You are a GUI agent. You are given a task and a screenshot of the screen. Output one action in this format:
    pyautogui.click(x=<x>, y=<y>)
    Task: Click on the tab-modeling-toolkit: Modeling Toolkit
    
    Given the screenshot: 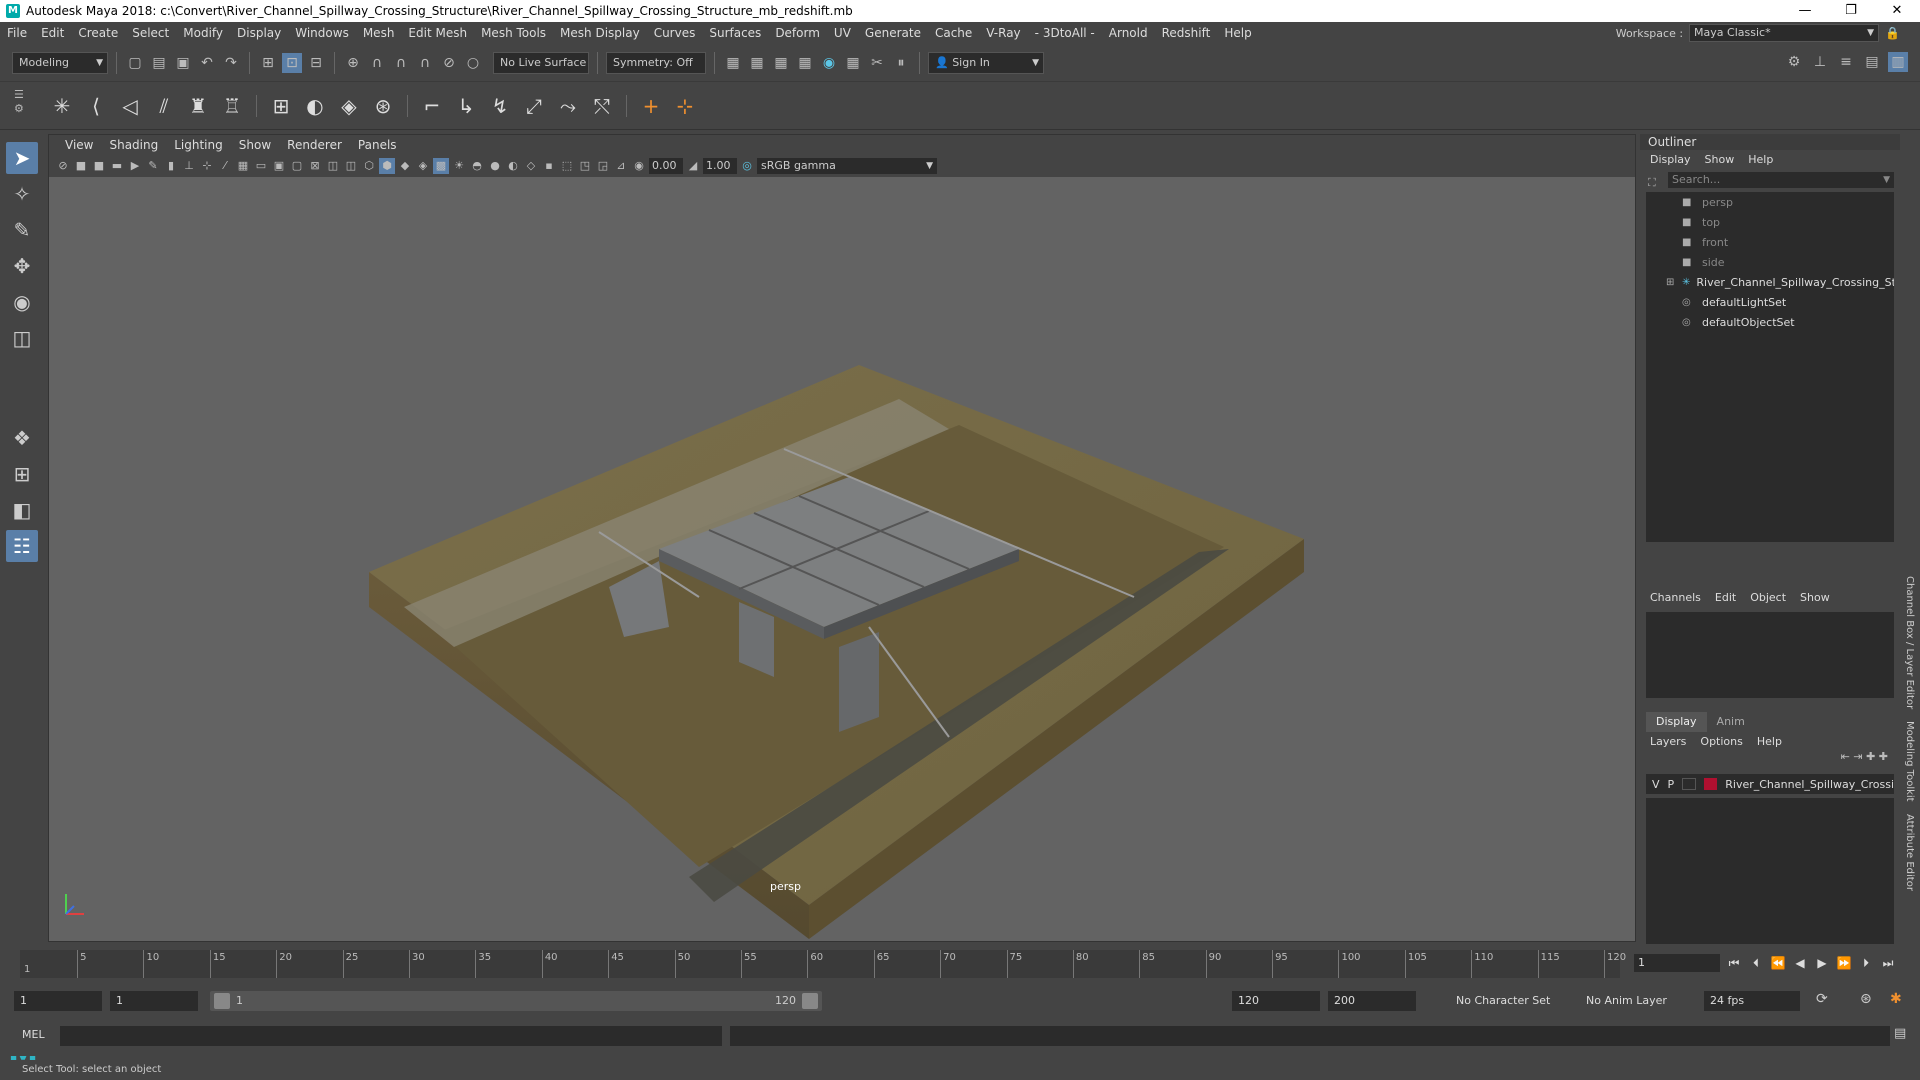 What is the action you would take?
    pyautogui.click(x=1909, y=761)
    